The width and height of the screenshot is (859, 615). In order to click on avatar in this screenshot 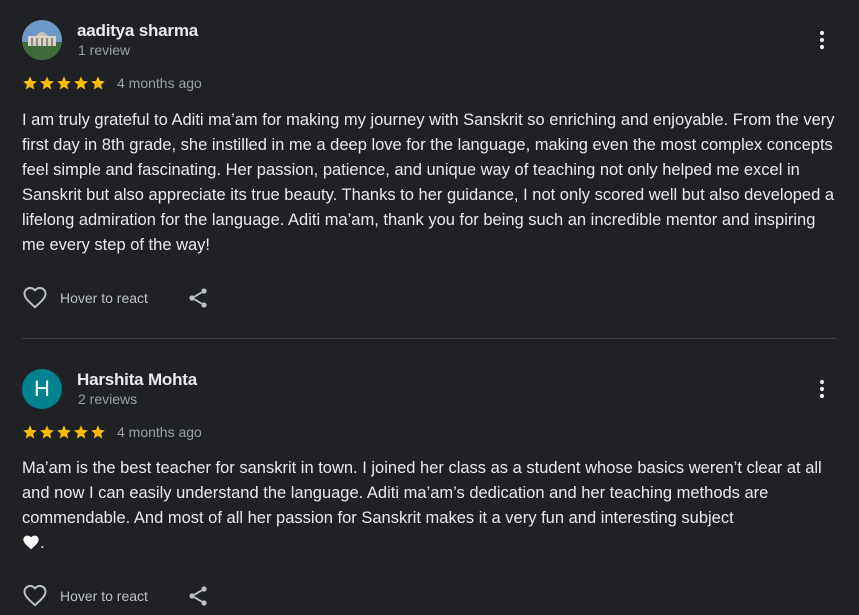, I will do `click(42, 40)`.